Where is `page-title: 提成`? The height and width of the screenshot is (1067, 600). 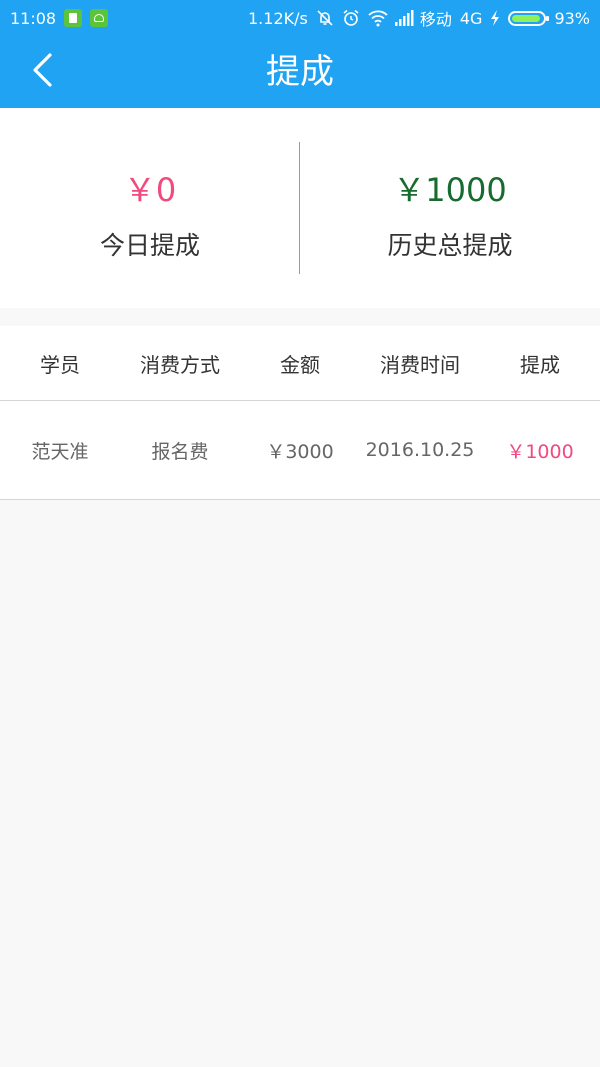 page-title: 提成 is located at coordinates (300, 72).